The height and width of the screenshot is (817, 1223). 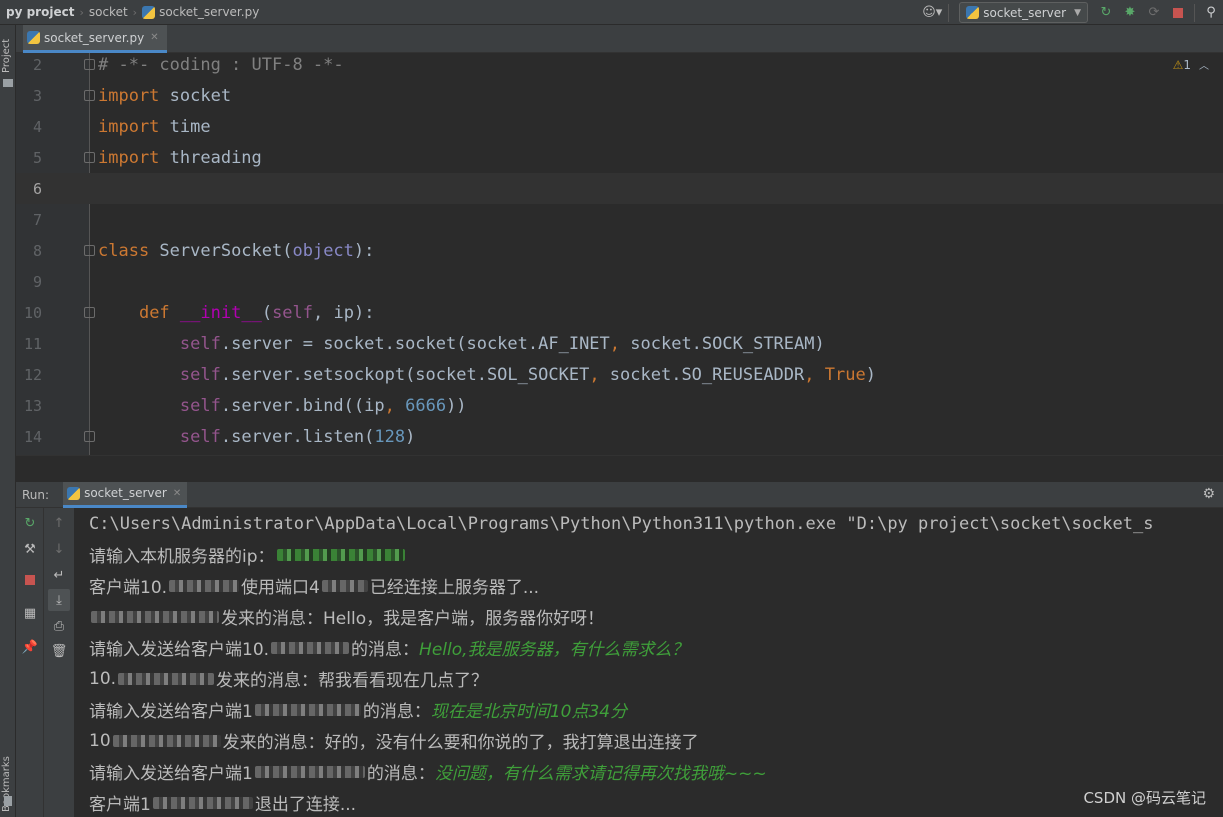 I want to click on warning-count: 1, so click(x=1187, y=64).